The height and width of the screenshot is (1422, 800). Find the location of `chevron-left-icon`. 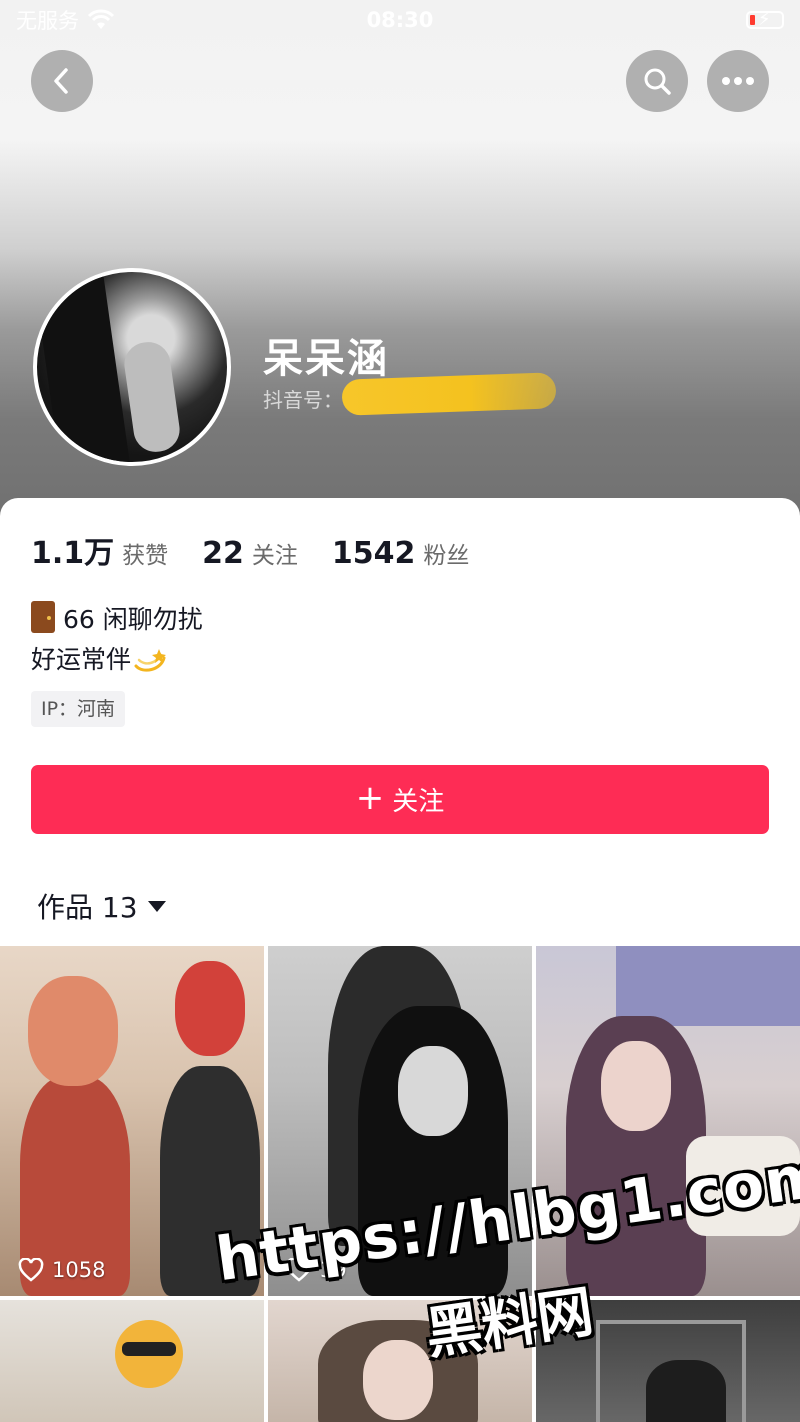

chevron-left-icon is located at coordinates (61, 81).